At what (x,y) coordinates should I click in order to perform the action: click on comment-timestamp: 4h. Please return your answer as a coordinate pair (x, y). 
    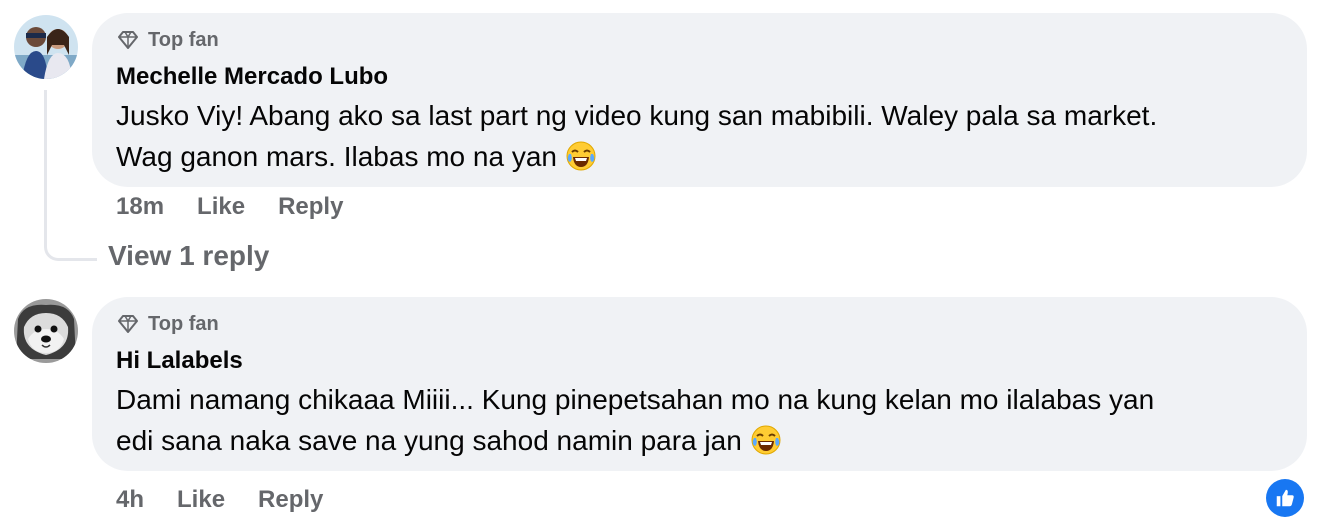
    Looking at the image, I should click on (130, 500).